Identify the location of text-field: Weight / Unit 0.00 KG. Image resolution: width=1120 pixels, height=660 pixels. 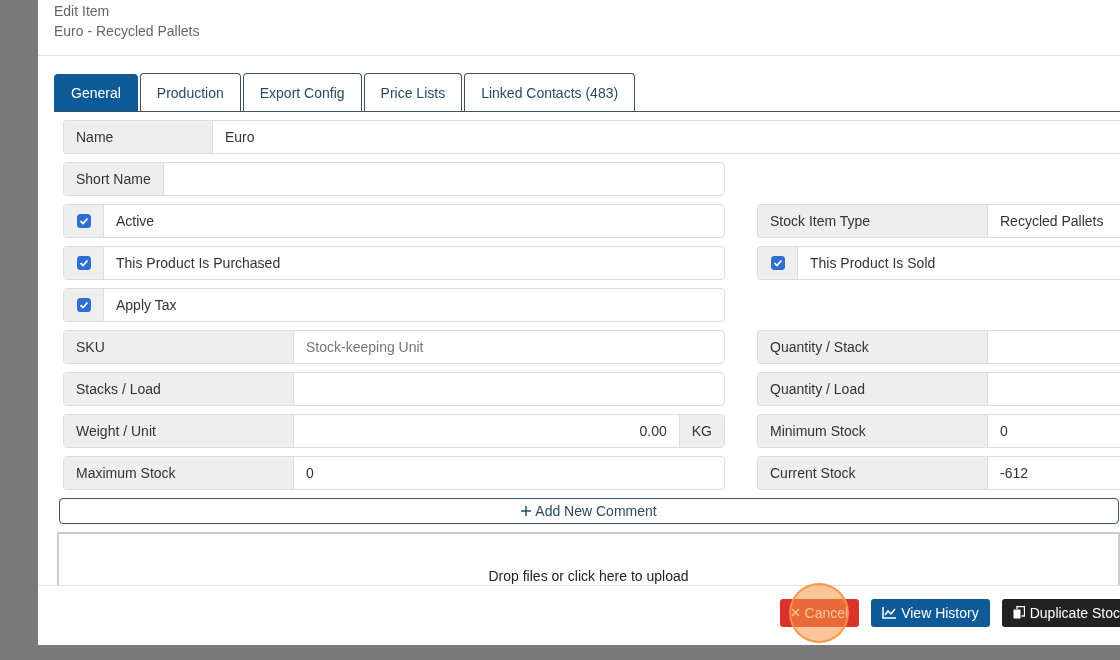
(394, 431).